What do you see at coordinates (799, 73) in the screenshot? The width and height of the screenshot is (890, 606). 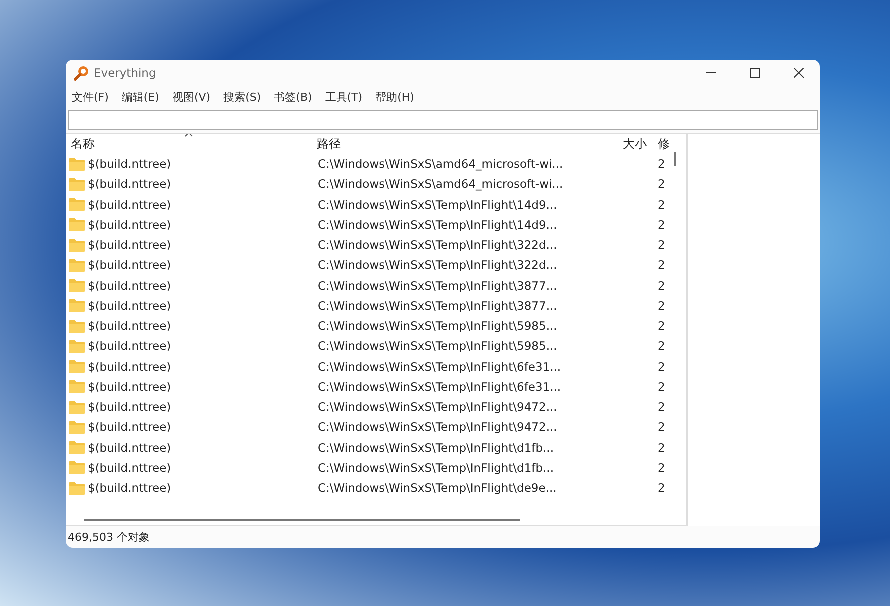 I see `close-icon` at bounding box center [799, 73].